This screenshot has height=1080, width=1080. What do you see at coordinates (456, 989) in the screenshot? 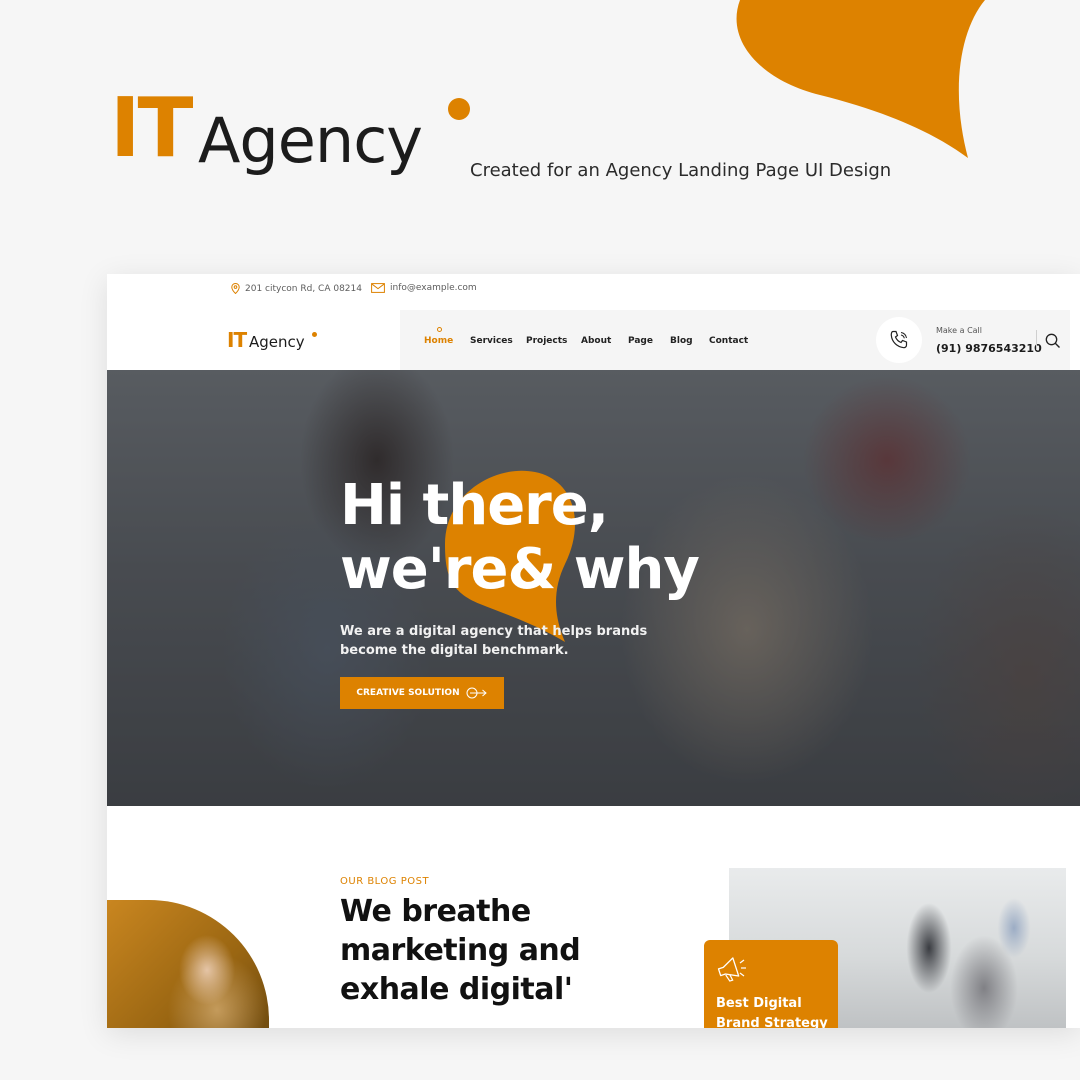
I see `blog-title-line: exhale digital'` at bounding box center [456, 989].